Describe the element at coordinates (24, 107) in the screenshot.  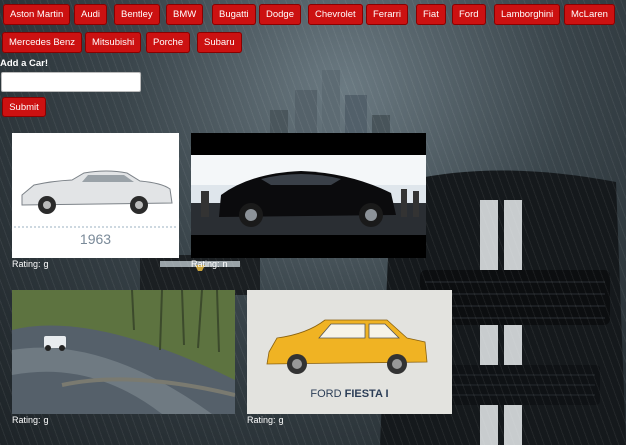
I see `submit-button: Submit` at that location.